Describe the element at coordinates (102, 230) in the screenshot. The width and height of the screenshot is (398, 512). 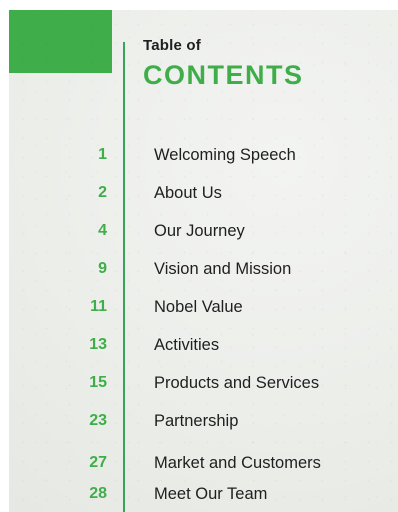
I see `toc-page-number: 4` at that location.